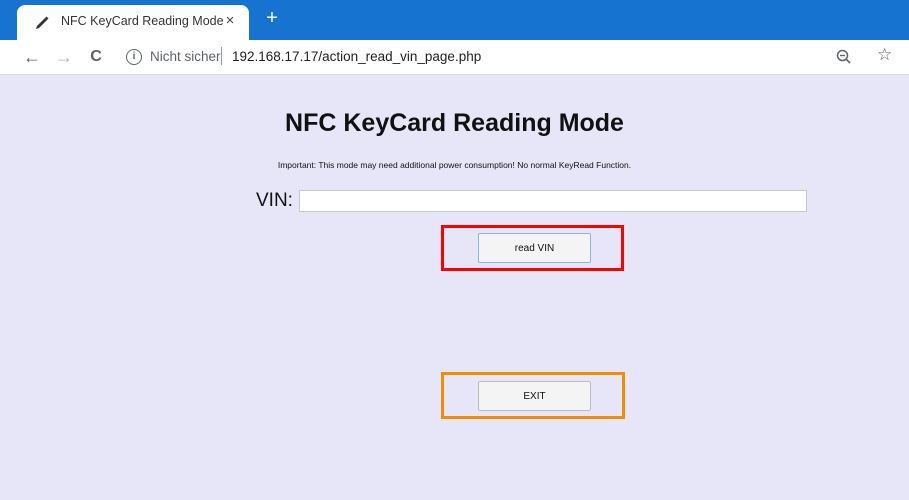 This screenshot has width=909, height=500. I want to click on browser-tab-strip: NFC KeyCard Reading Mode × +, so click(454, 20).